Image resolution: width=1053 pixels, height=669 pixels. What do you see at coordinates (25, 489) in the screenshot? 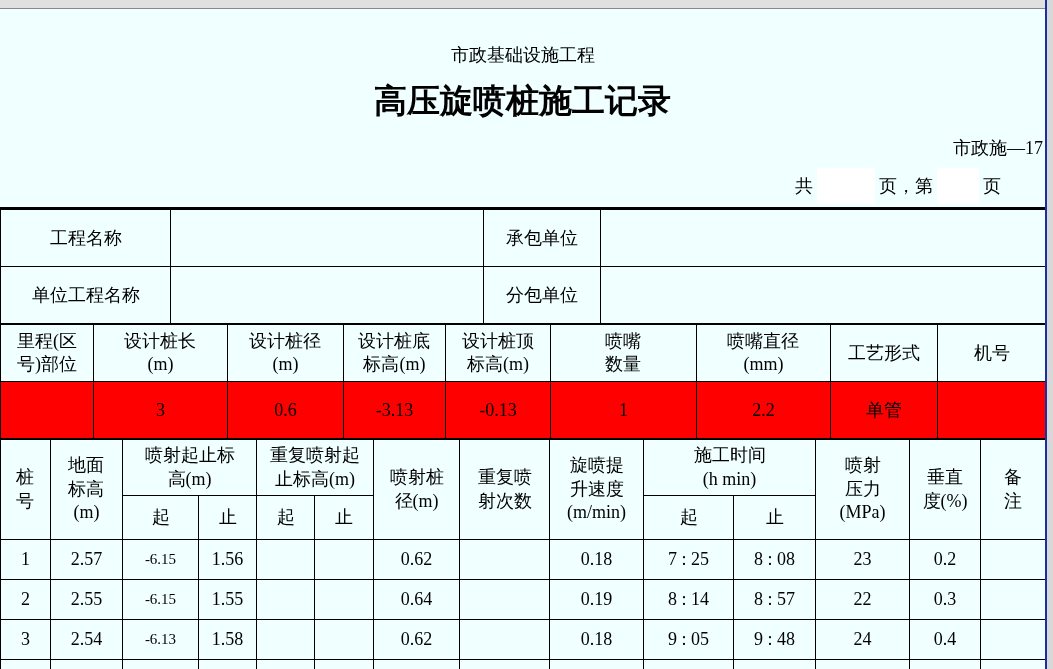
I see `column-header: 桩号` at bounding box center [25, 489].